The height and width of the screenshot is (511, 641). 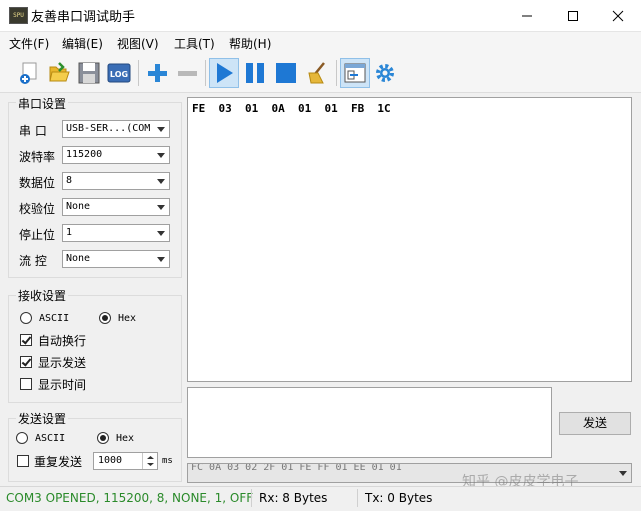 I want to click on remove-icon, so click(x=187, y=73).